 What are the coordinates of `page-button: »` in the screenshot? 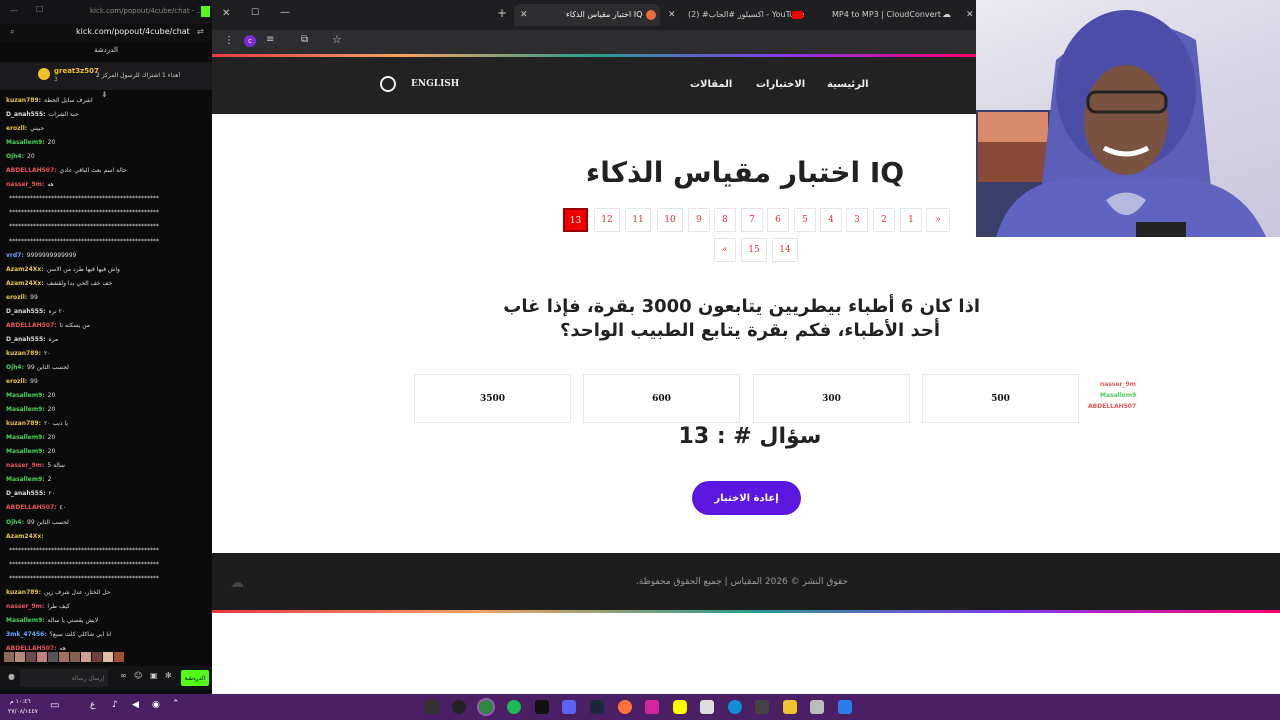 It's located at (938, 220).